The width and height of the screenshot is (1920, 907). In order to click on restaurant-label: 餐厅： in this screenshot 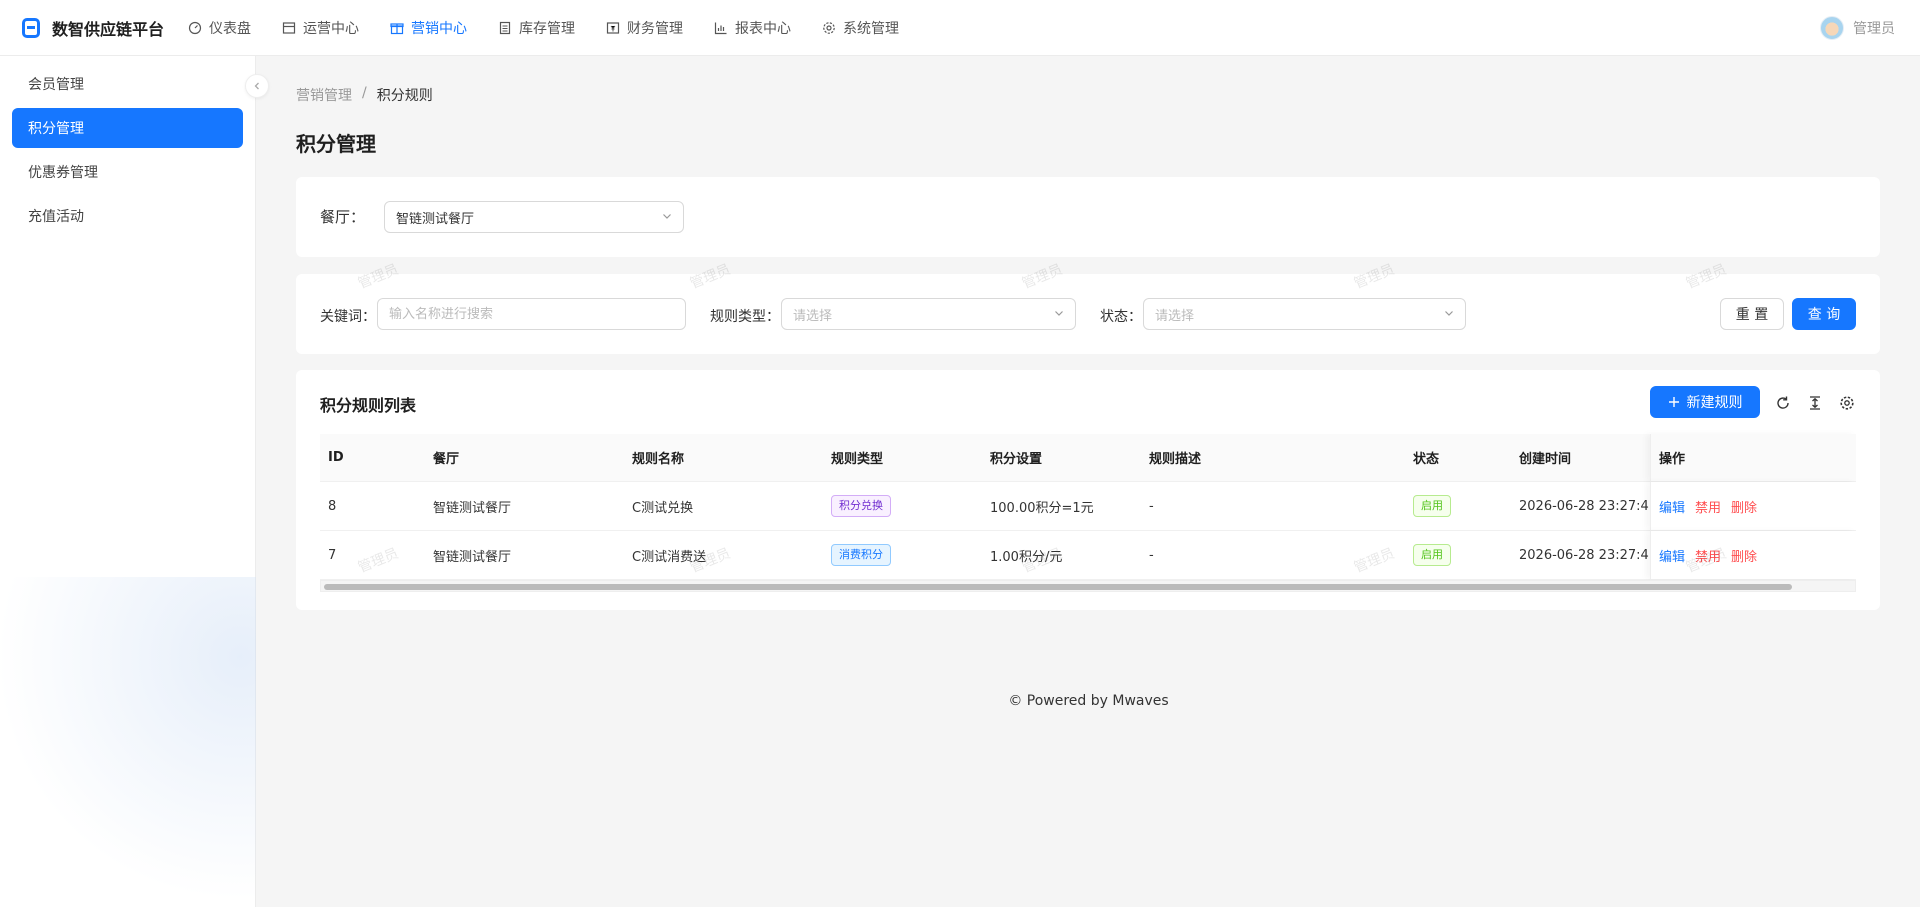, I will do `click(343, 217)`.